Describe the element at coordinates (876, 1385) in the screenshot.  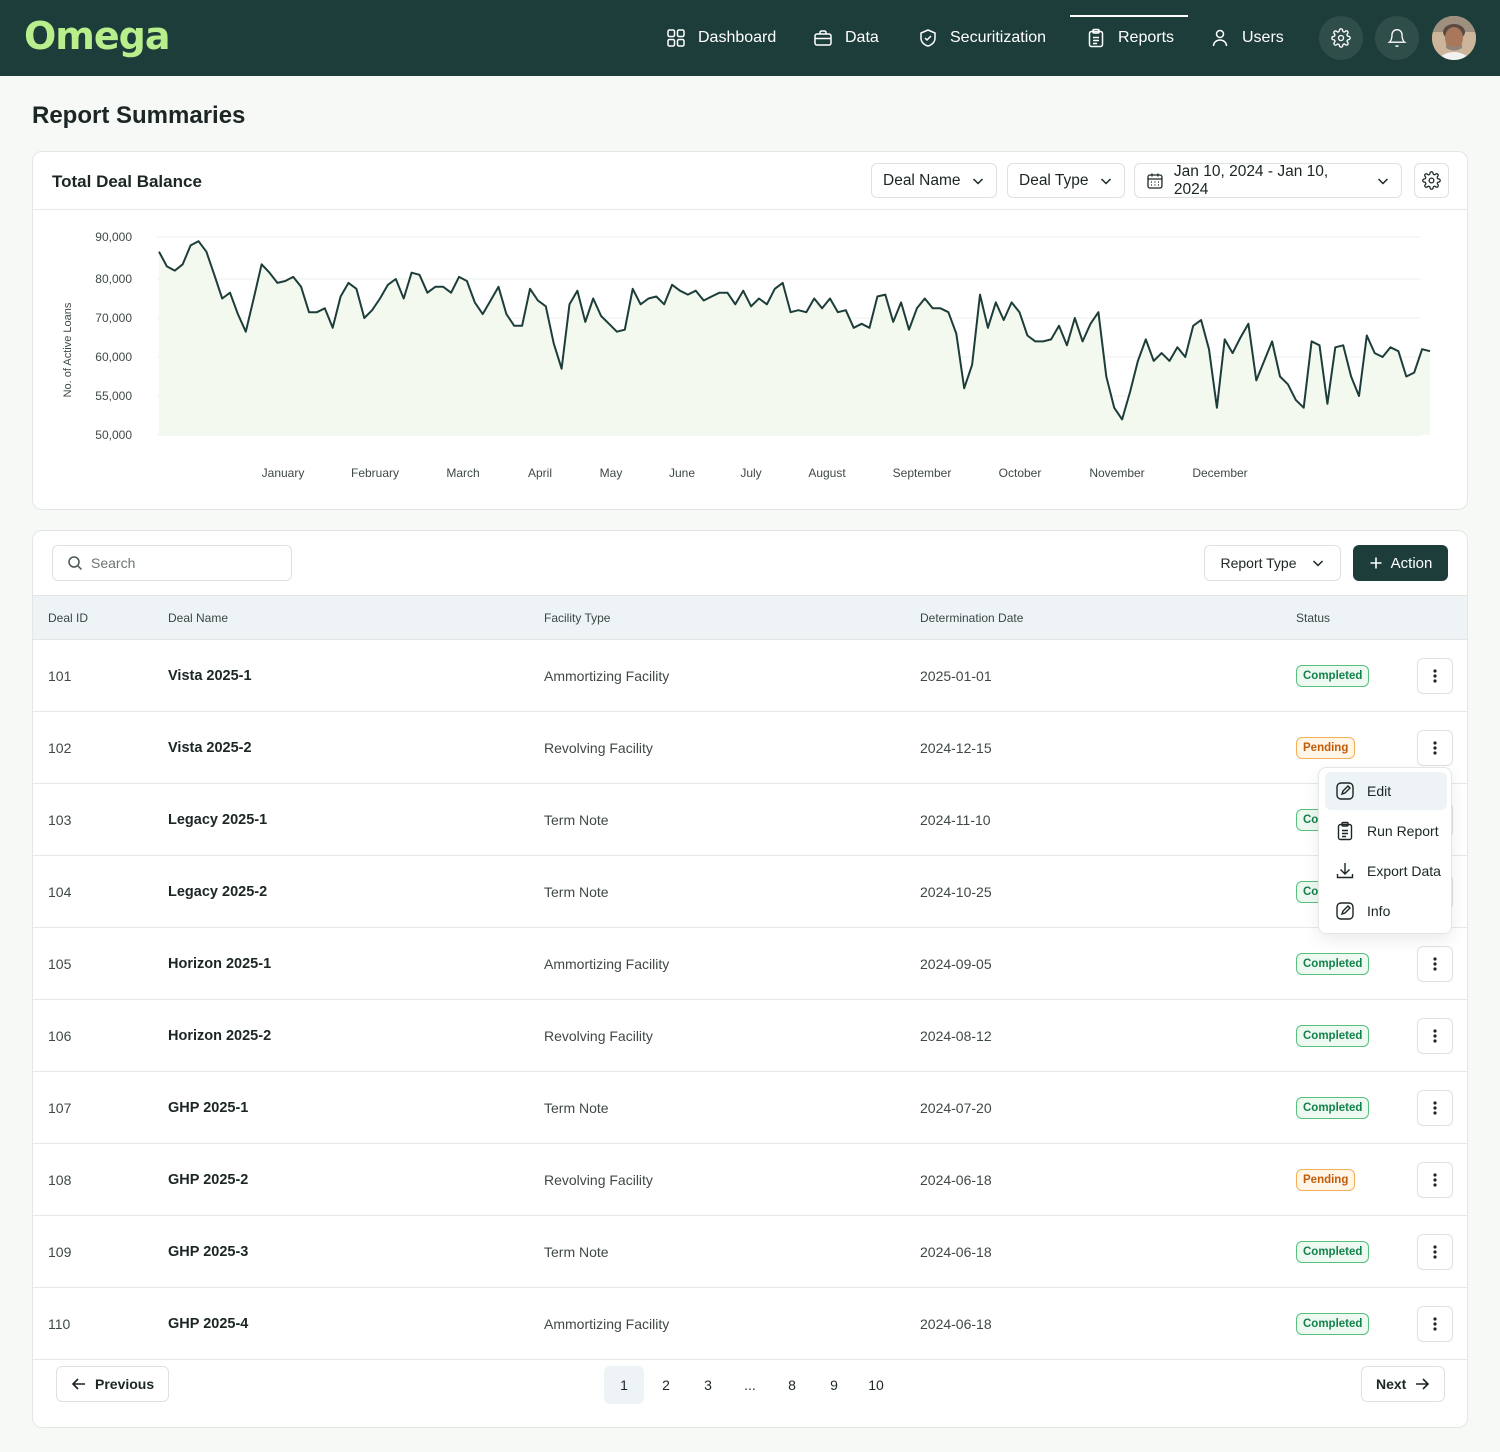
I see `page-number-button: 10` at that location.